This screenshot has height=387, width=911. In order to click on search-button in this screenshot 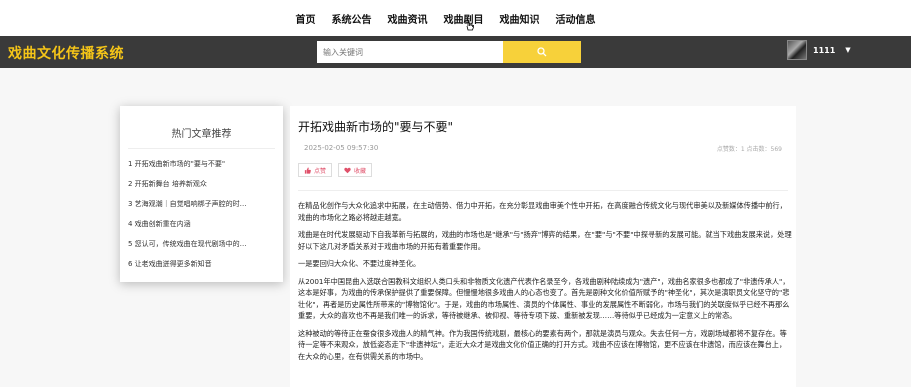, I will do `click(542, 52)`.